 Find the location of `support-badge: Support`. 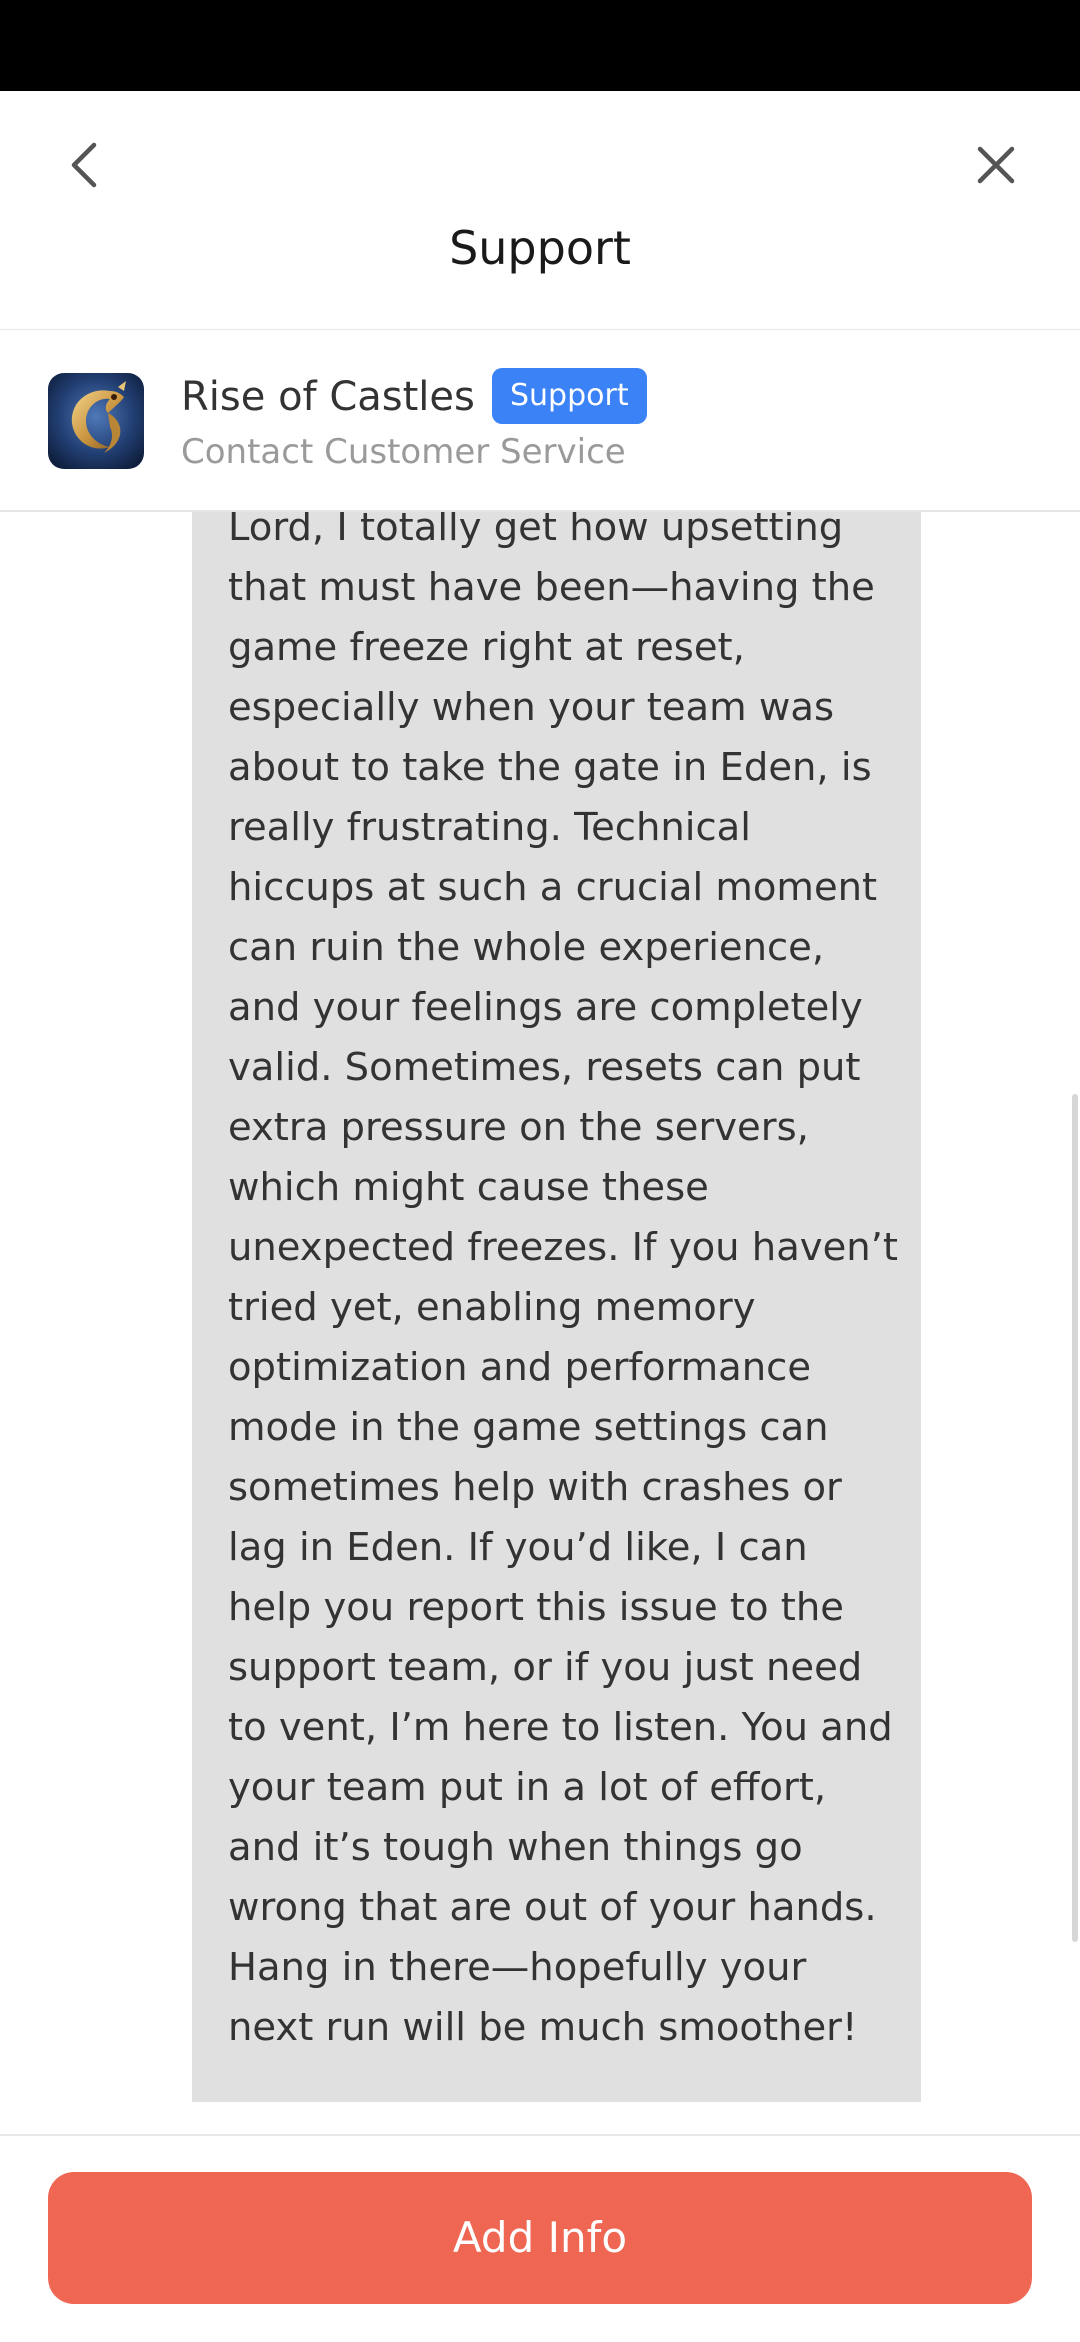

support-badge: Support is located at coordinates (569, 396).